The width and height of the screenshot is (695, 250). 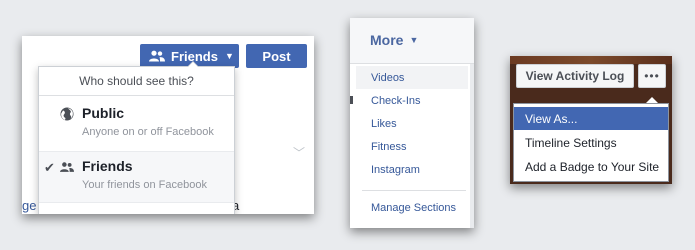 I want to click on audience-option-friends-title: Friends, so click(x=107, y=166).